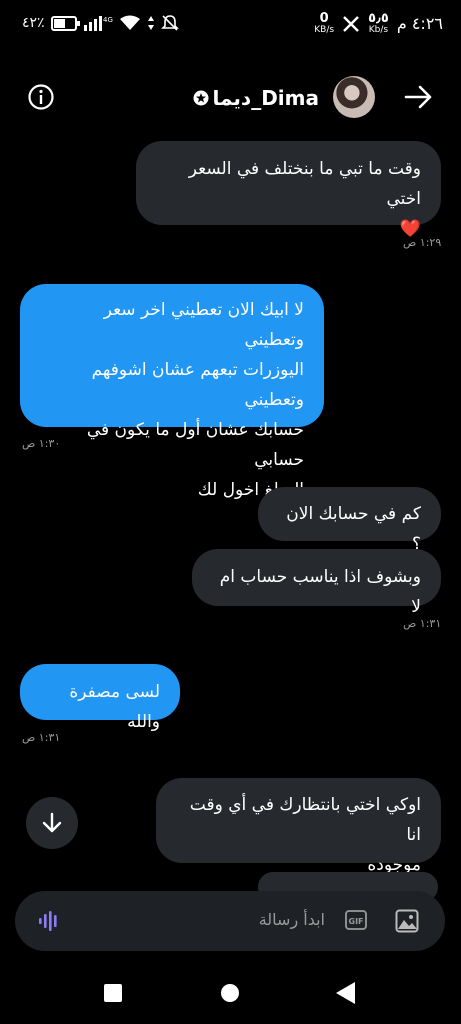 The image size is (461, 1024). I want to click on system-nav-bar, so click(230, 992).